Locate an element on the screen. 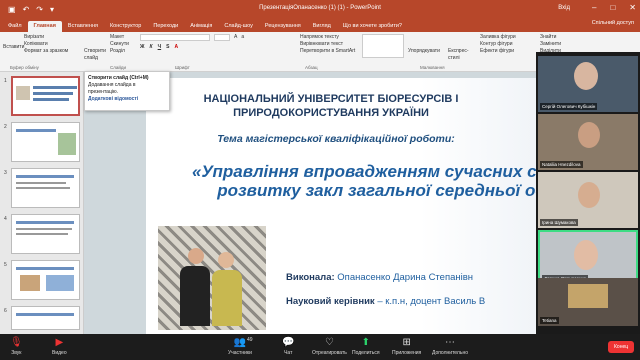  tab-insert: Вставлення is located at coordinates (83, 26).